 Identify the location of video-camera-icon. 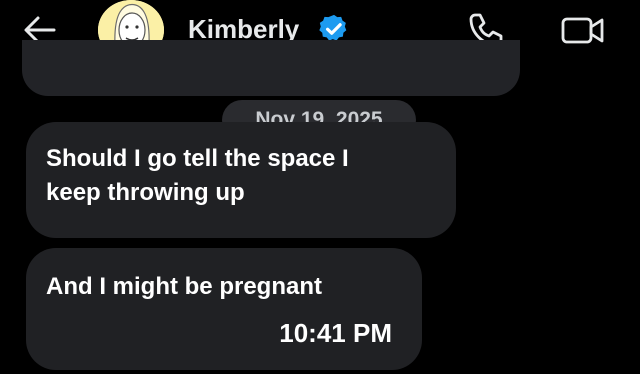
(582, 30).